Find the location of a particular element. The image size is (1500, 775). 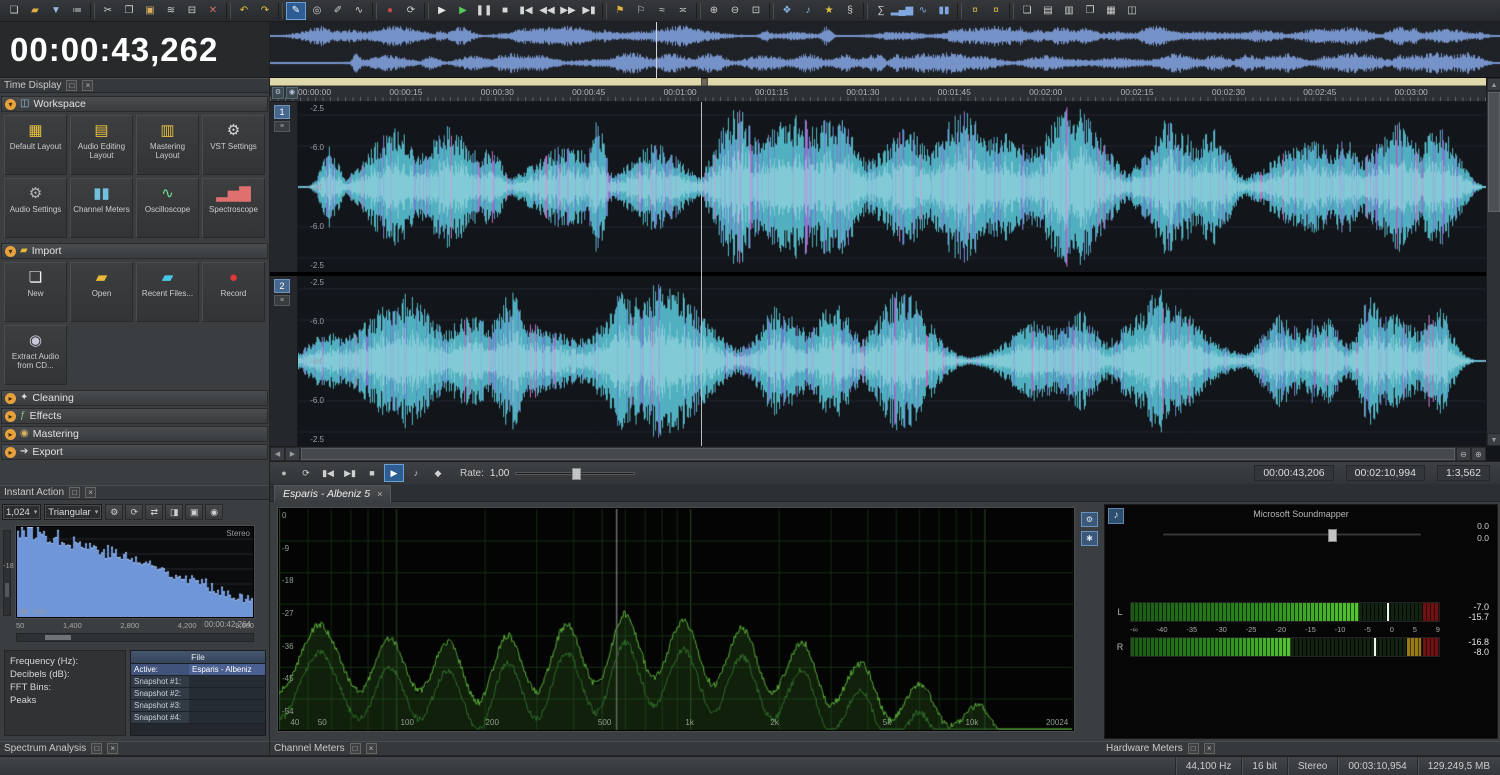

action-mastering-layout: ▥ Mastering Layout is located at coordinates (167, 145).